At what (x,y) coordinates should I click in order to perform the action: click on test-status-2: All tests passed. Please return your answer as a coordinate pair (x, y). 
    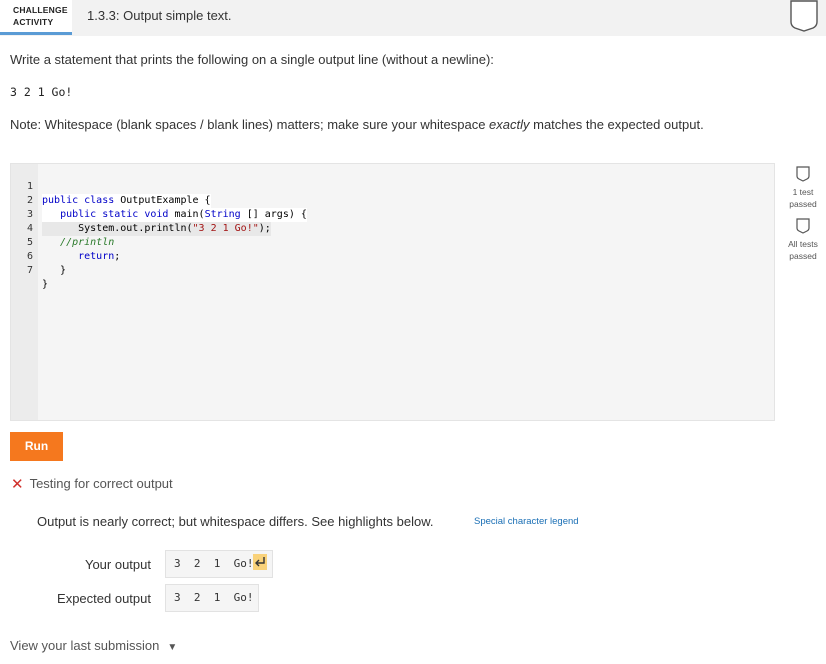
    Looking at the image, I should click on (803, 240).